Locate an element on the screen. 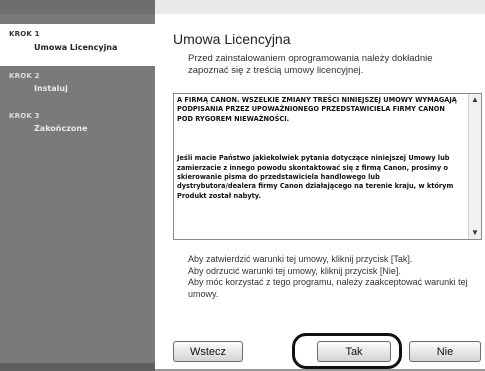  page-title: Umowa Licencyjna is located at coordinates (232, 39).